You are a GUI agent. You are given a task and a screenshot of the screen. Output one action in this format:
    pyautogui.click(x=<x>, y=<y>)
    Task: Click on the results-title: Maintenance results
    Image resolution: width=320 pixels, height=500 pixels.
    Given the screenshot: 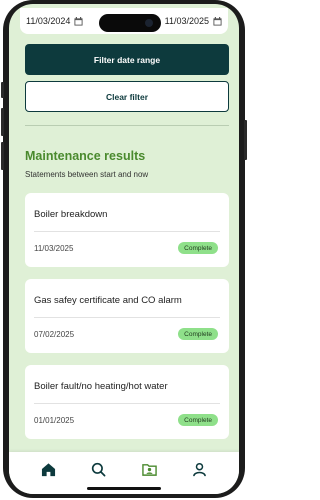 What is the action you would take?
    pyautogui.click(x=85, y=156)
    